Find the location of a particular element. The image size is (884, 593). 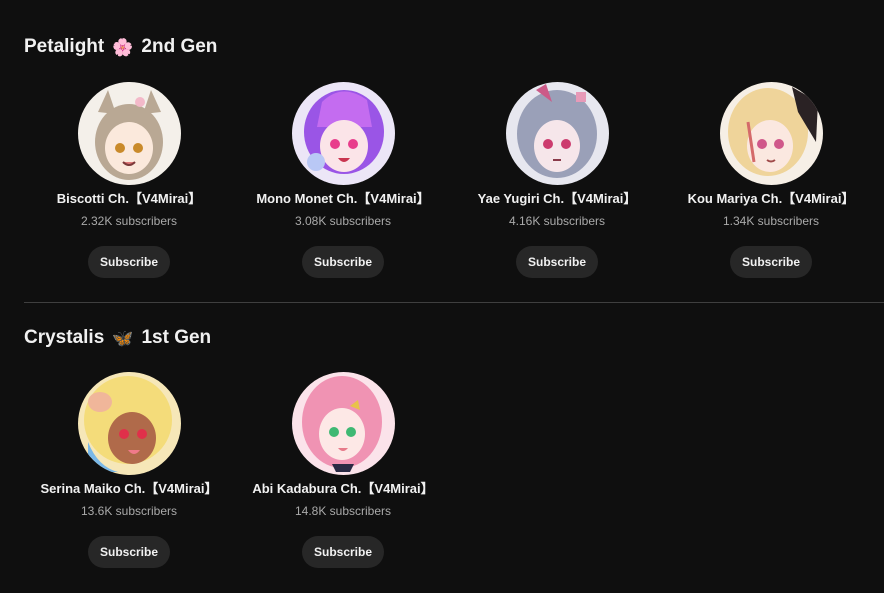

channel-name: Abi Kadabura Ch.【V4Mirai】 is located at coordinates (343, 489).